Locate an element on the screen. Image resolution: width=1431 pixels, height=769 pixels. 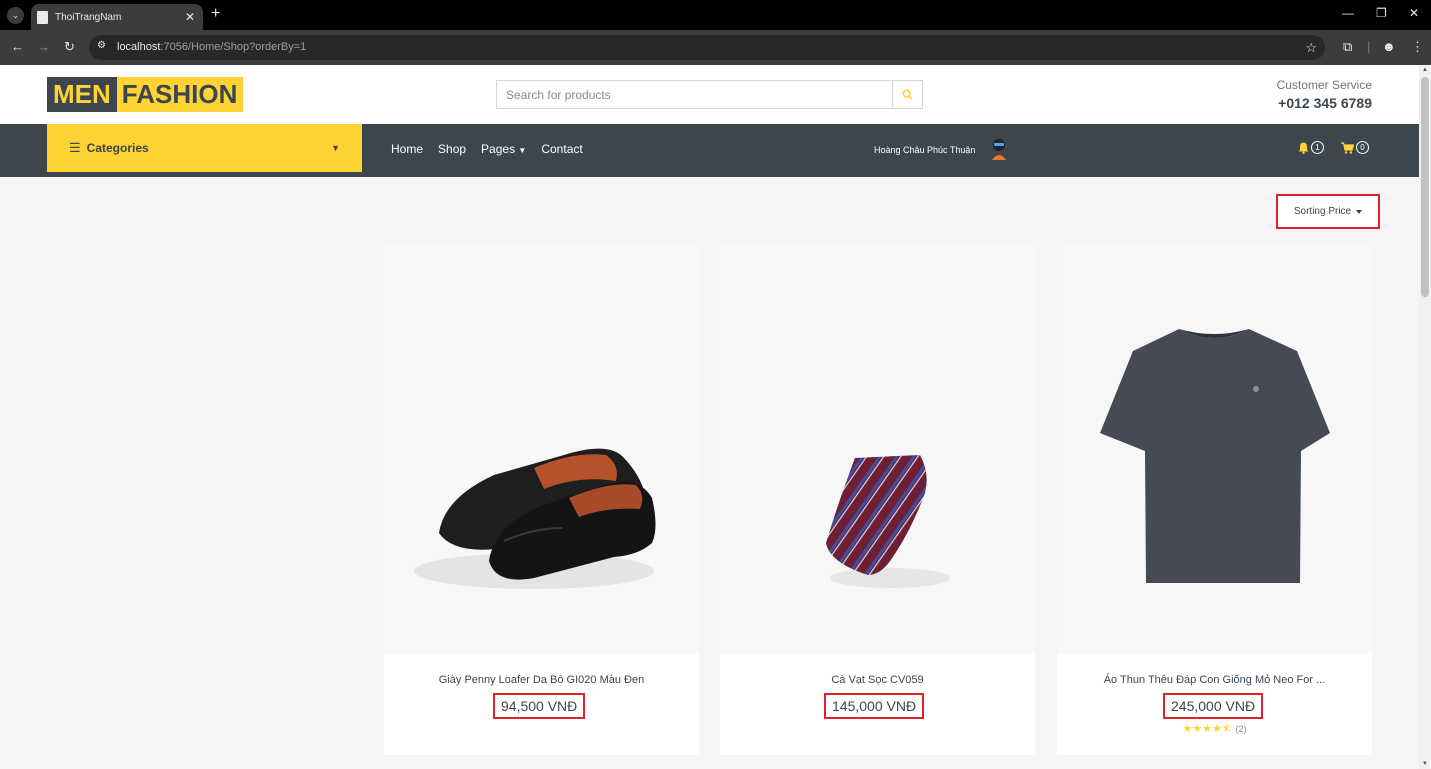
url-host: localhost is located at coordinates (139, 47).